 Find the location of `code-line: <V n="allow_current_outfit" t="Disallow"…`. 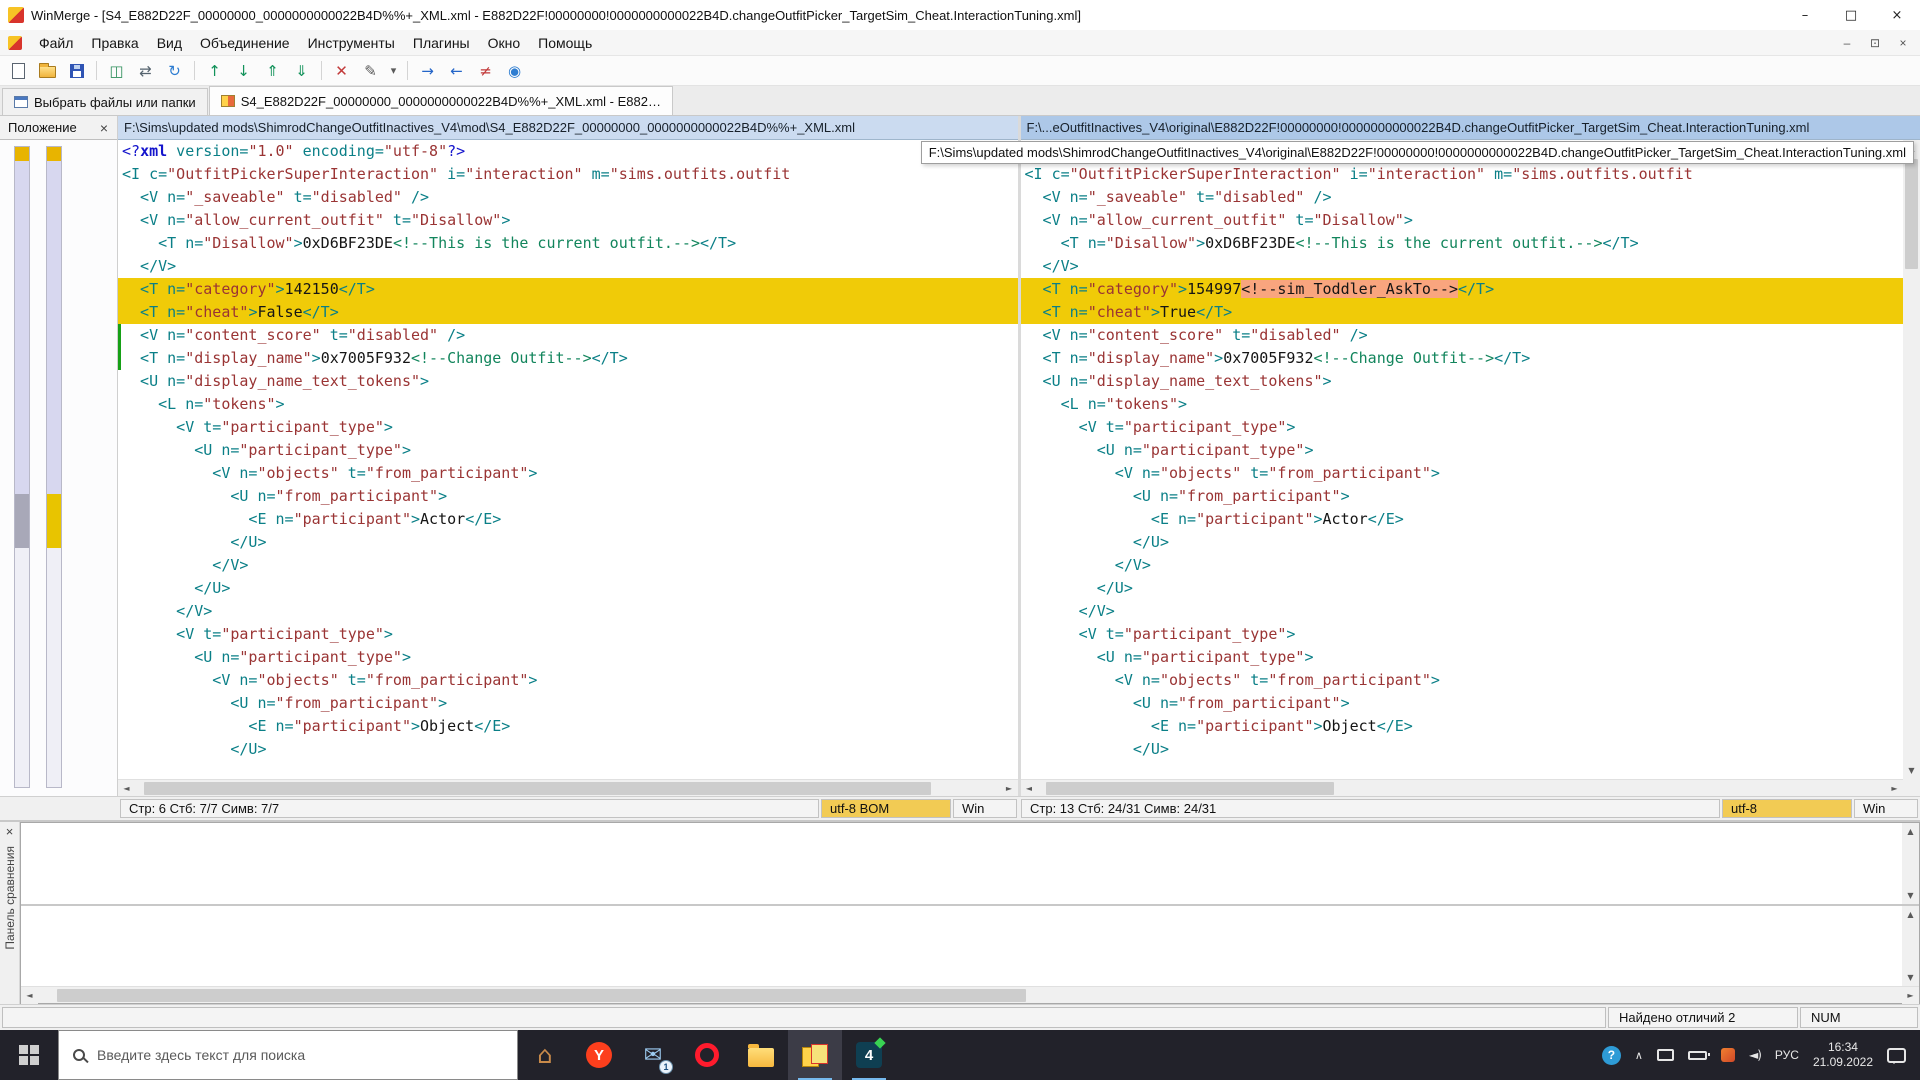

code-line: <V n="allow_current_outfit" t="Disallow"… is located at coordinates (1462, 220).